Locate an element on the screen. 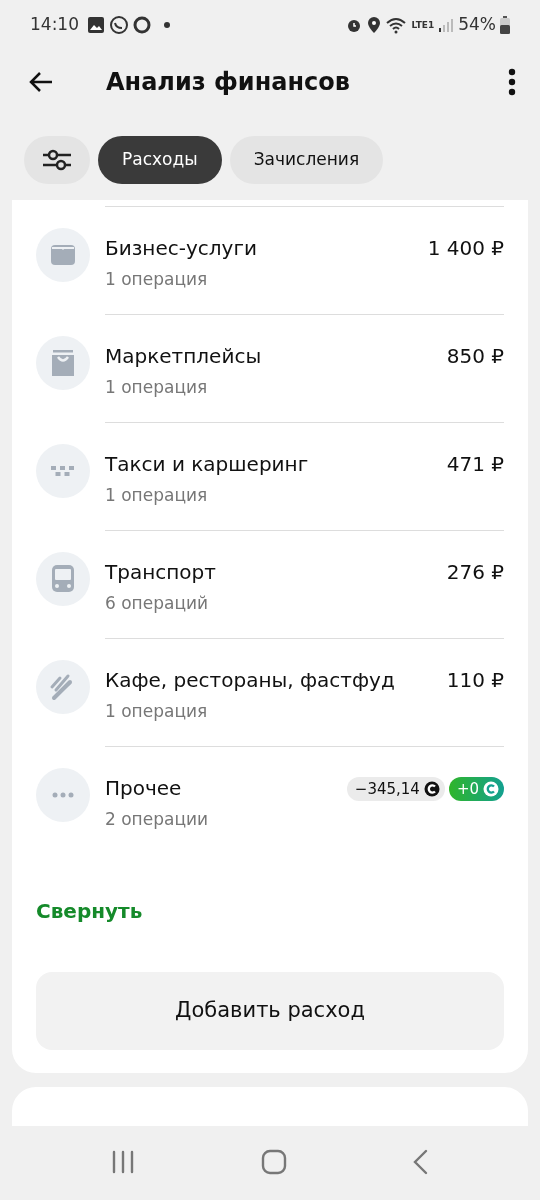  more-icon is located at coordinates (512, 82).